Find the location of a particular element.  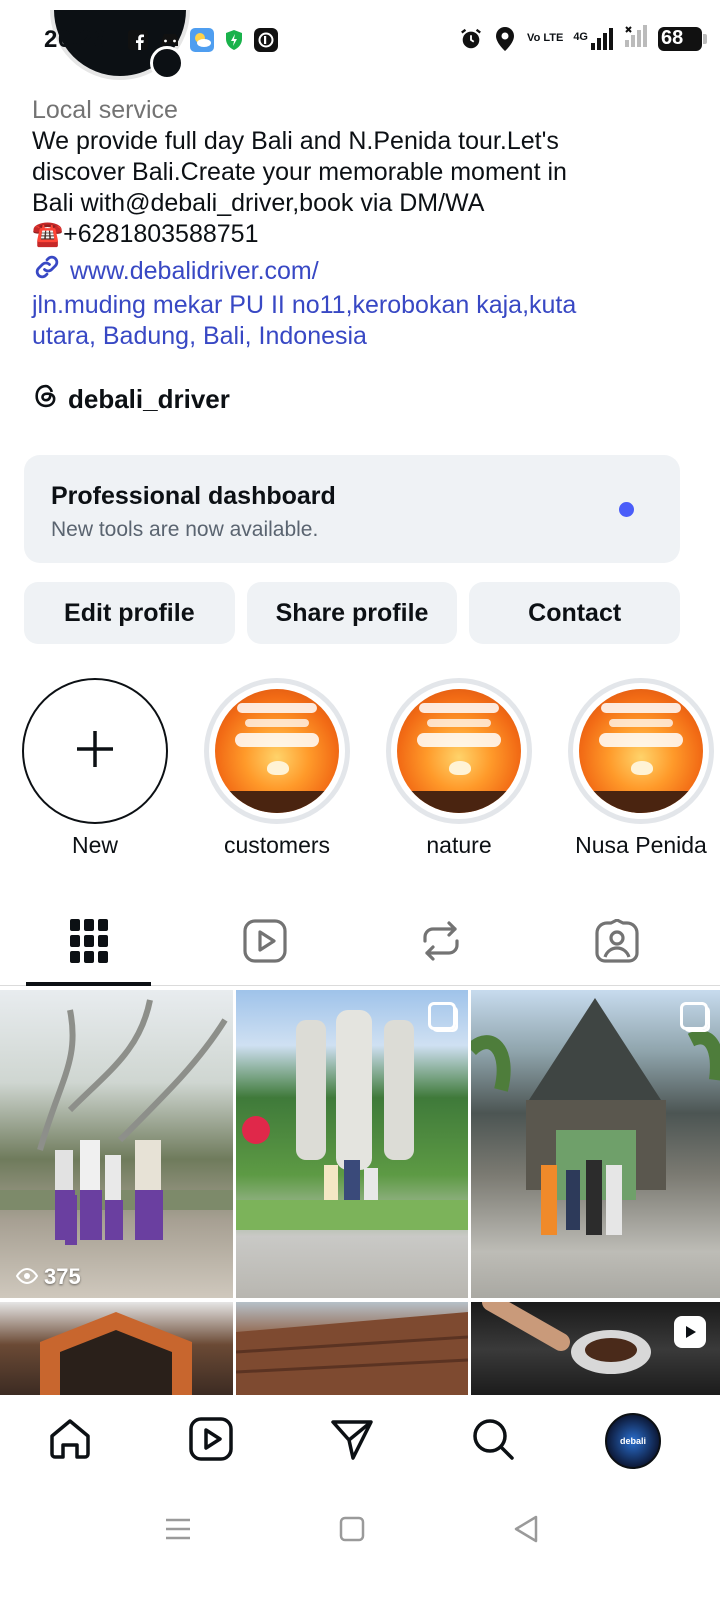

dashboard-subtitle: New tools are now available. is located at coordinates (185, 529).